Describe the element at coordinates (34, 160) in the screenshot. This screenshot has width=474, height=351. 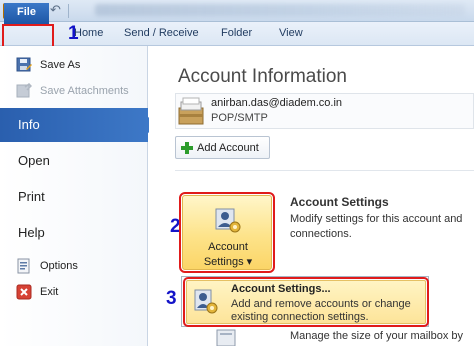
I see `nav-open: Open` at that location.